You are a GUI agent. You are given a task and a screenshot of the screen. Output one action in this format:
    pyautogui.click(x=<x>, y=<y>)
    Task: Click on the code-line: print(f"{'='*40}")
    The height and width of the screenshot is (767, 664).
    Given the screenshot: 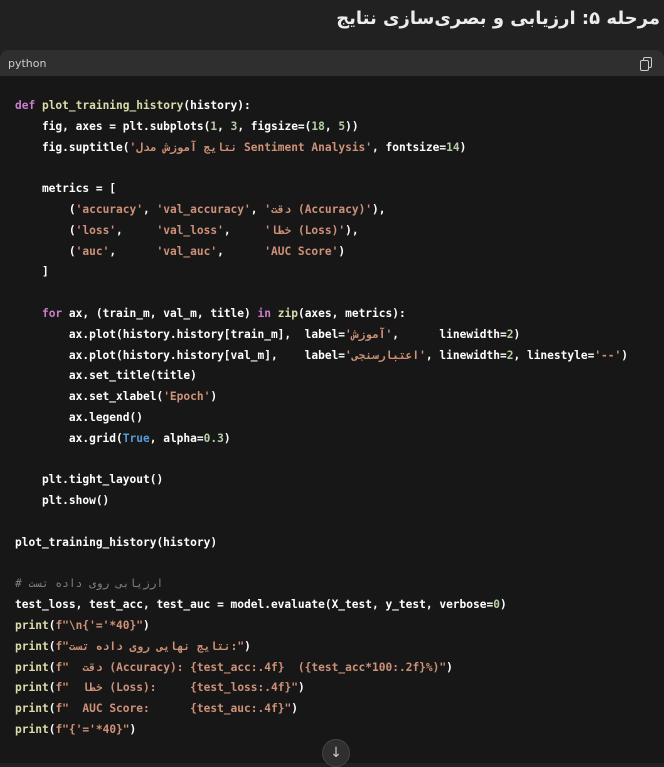 What is the action you would take?
    pyautogui.click(x=339, y=730)
    